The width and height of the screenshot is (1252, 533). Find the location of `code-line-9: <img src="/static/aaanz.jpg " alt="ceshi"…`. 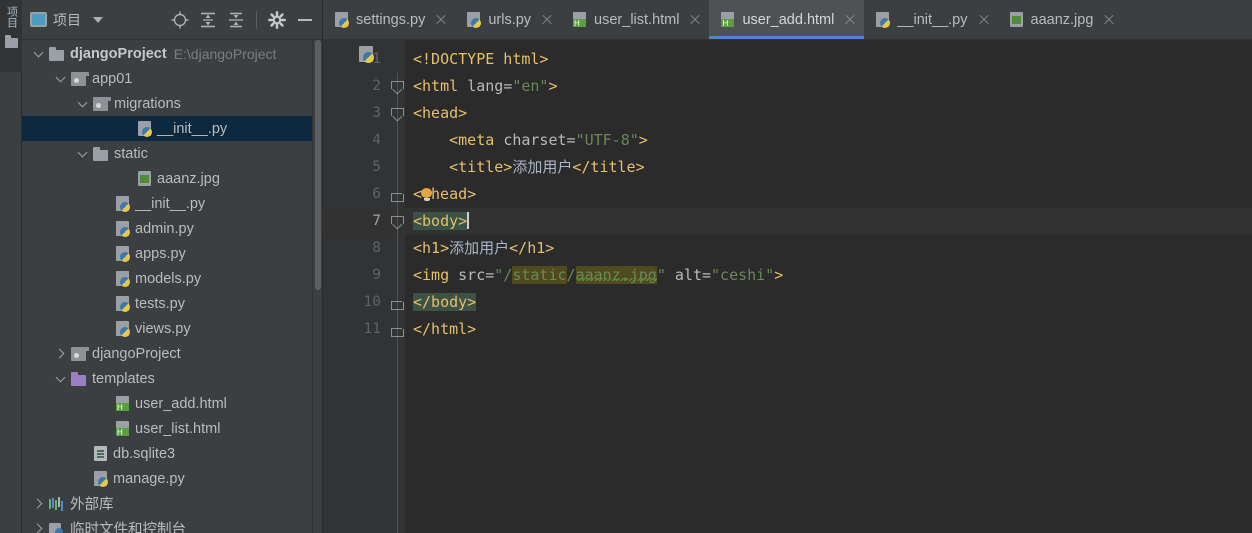

code-line-9: <img src="/static/aaanz.jpg " alt="ceshi"… is located at coordinates (828, 275).